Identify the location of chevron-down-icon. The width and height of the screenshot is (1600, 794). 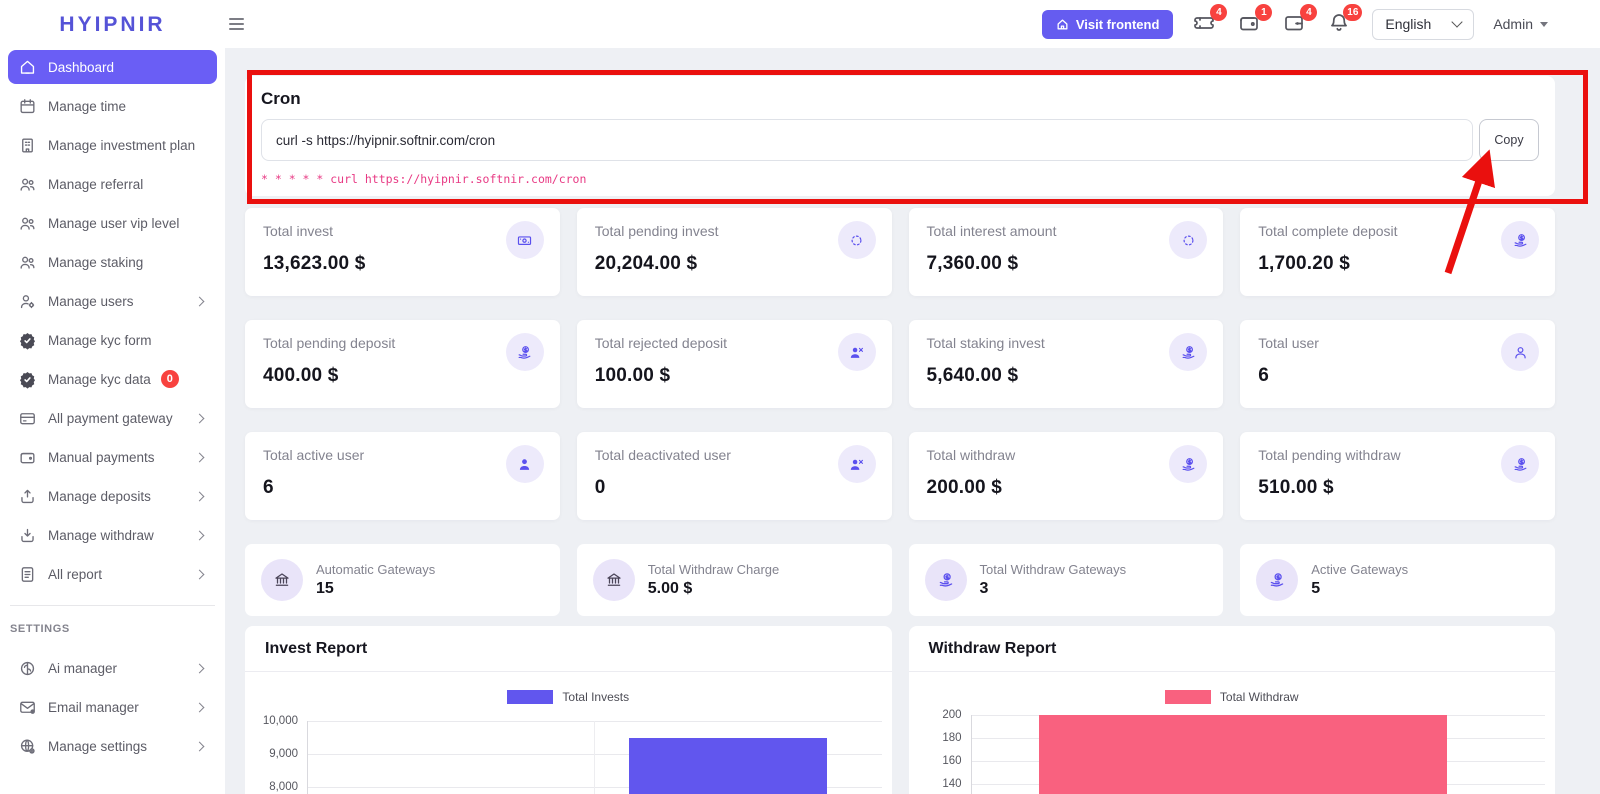
(1457, 22).